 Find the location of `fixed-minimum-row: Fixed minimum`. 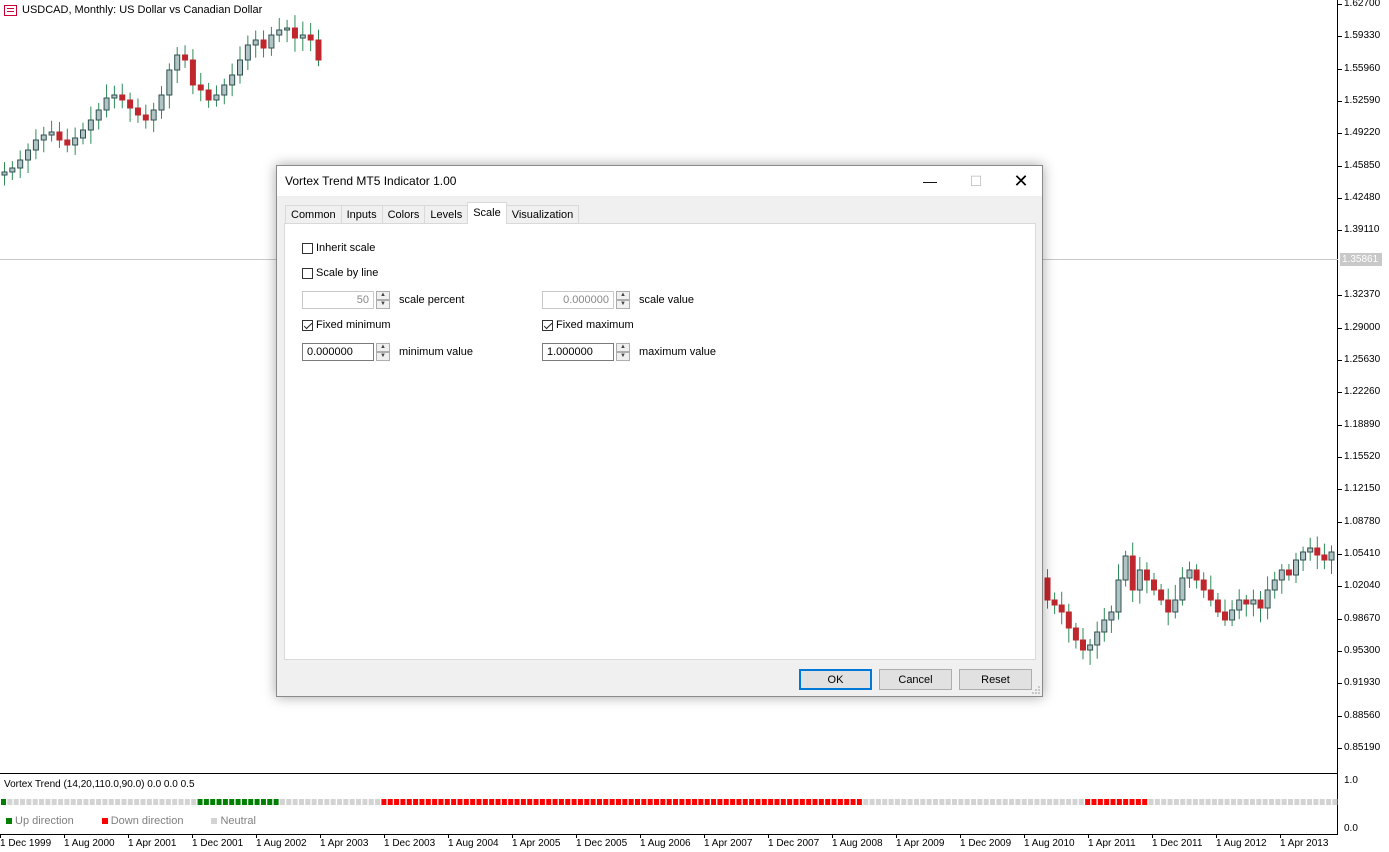

fixed-minimum-row: Fixed minimum is located at coordinates (346, 325).